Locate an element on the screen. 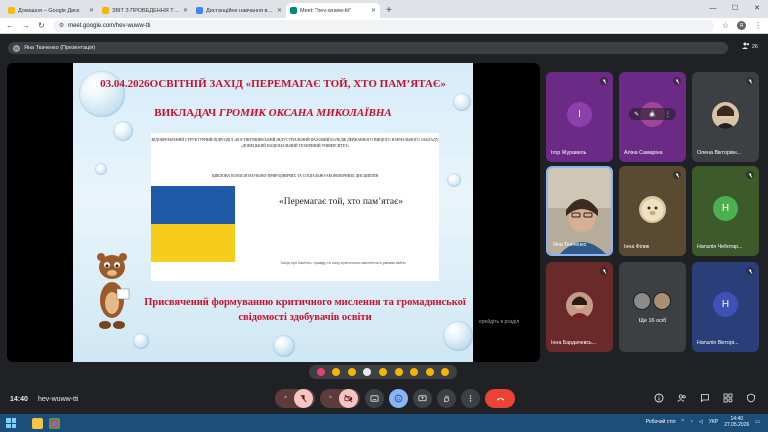 This screenshot has height=432, width=768. url-text: meet.google.com/hev-wuww-tti is located at coordinates (109, 25).